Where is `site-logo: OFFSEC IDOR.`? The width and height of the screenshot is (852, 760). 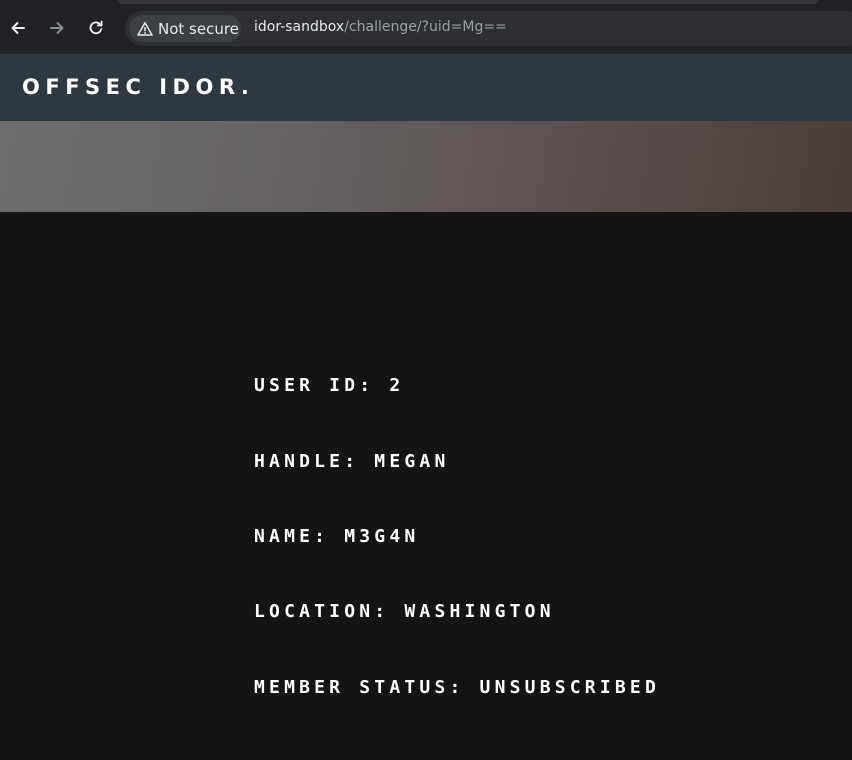 site-logo: OFFSEC IDOR. is located at coordinates (138, 87).